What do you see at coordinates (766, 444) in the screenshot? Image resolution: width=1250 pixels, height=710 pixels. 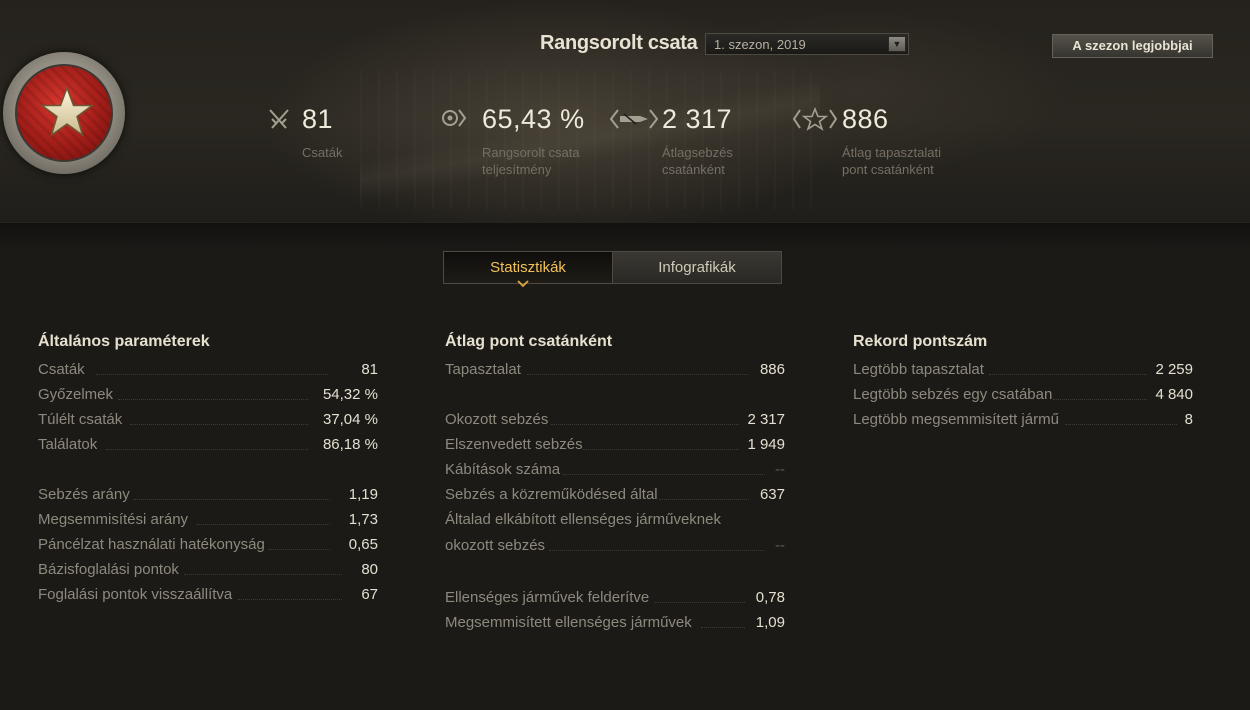 I see `stat-value: 1 949` at bounding box center [766, 444].